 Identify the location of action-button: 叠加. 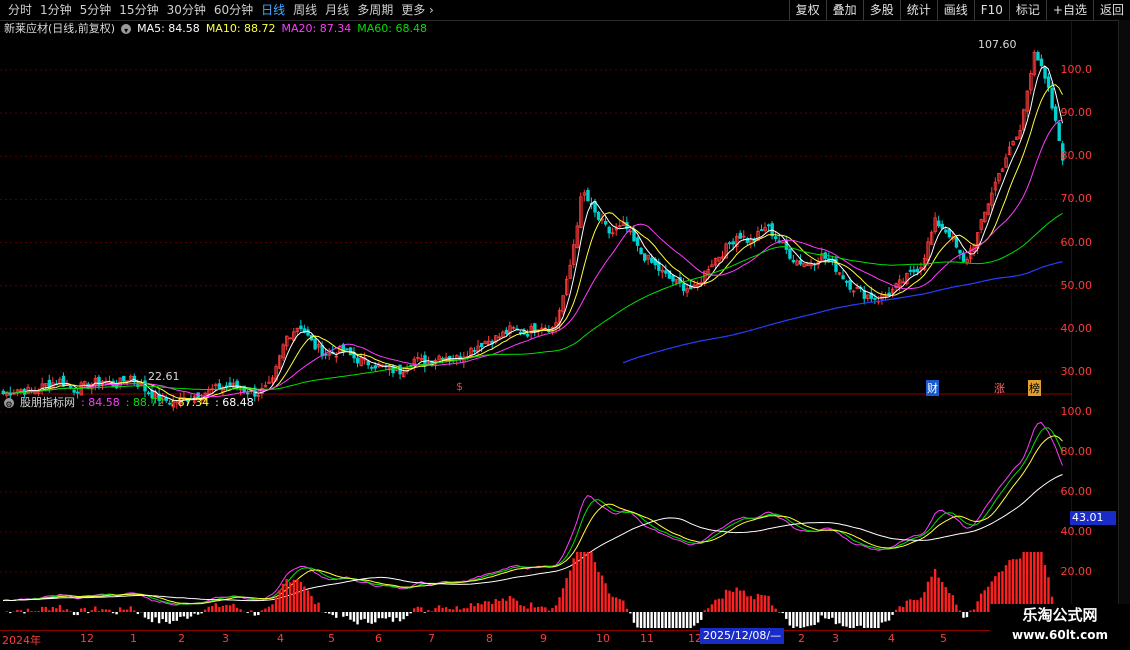
(844, 10).